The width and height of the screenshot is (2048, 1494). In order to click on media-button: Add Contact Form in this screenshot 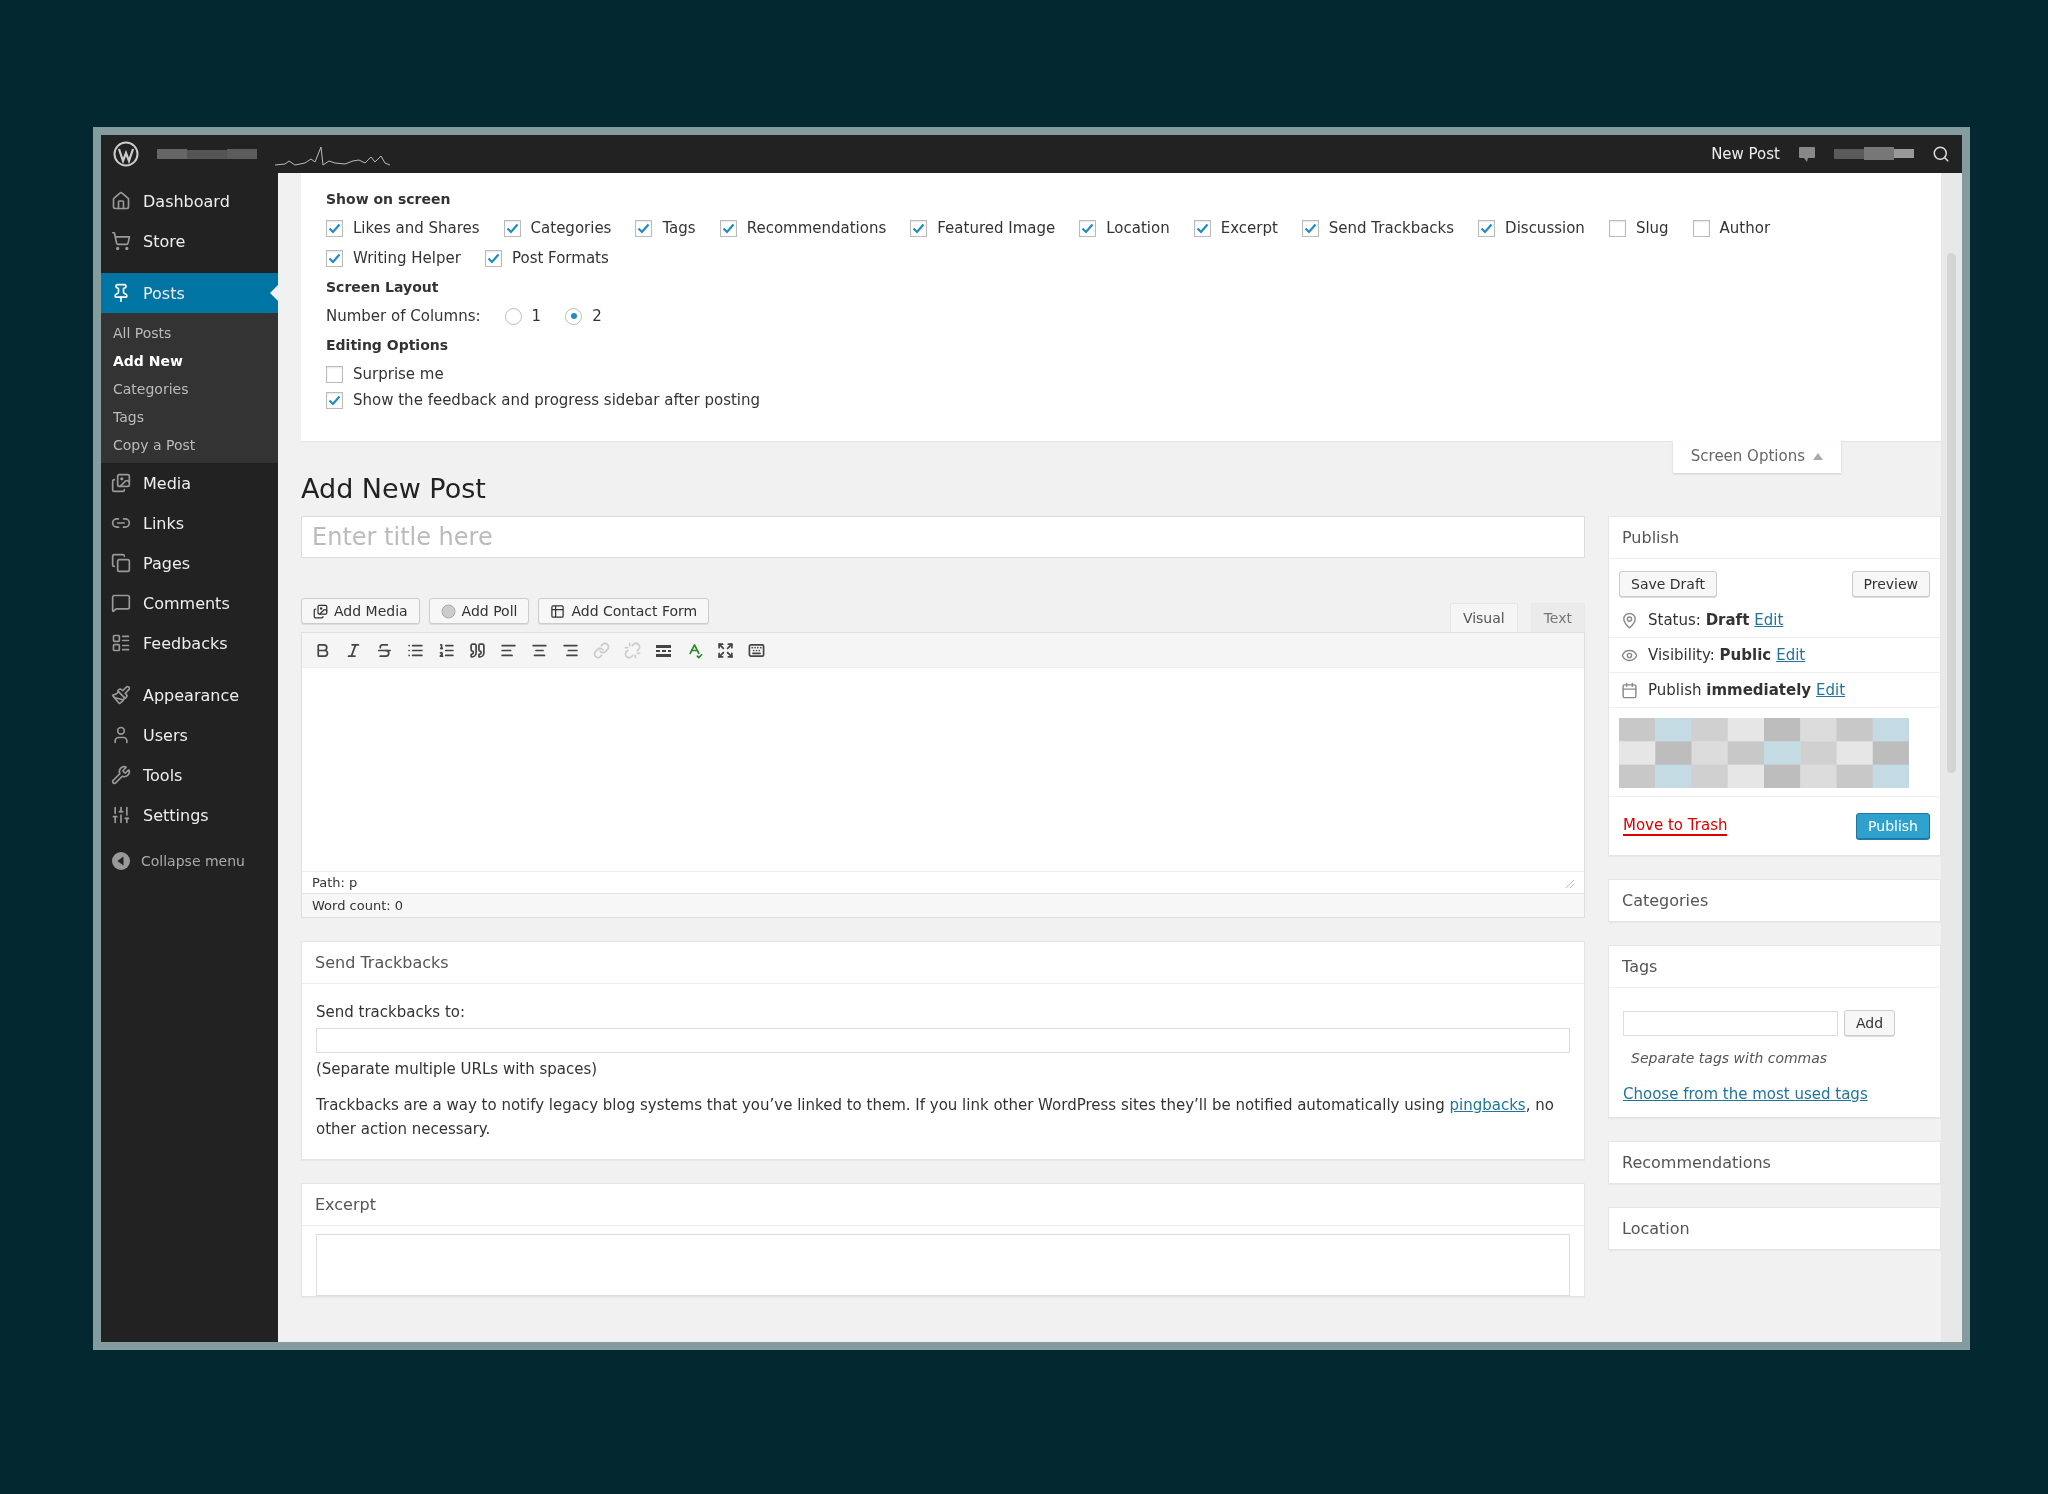, I will do `click(624, 611)`.